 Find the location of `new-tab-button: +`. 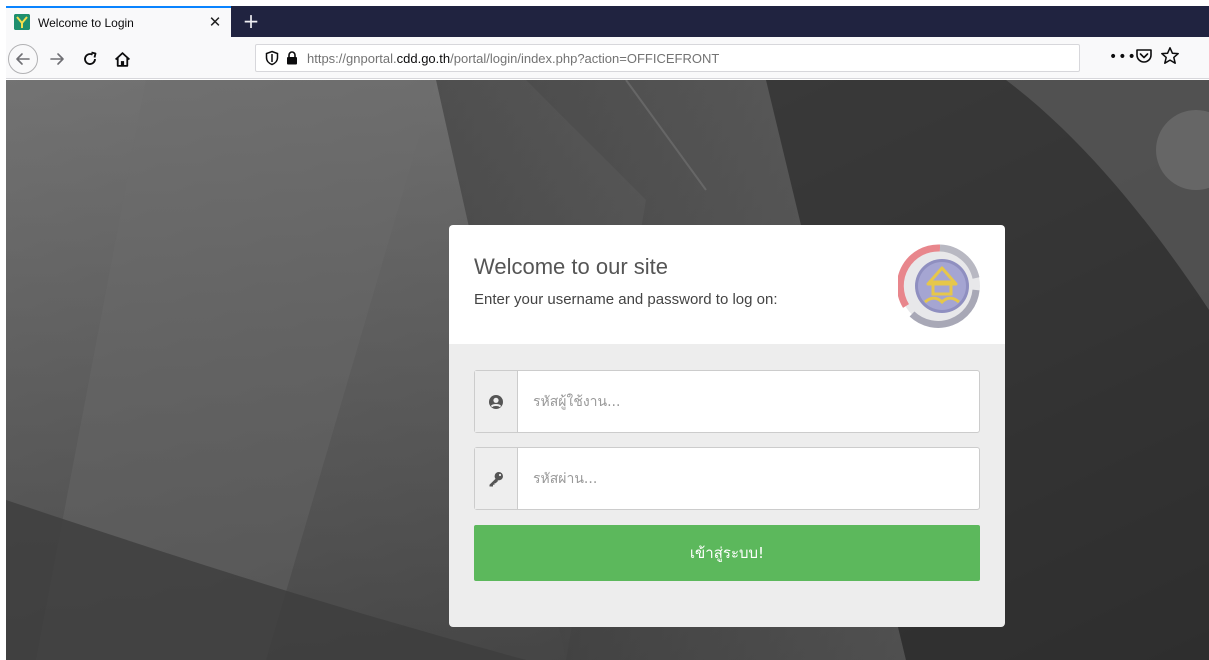

new-tab-button: + is located at coordinates (251, 21).